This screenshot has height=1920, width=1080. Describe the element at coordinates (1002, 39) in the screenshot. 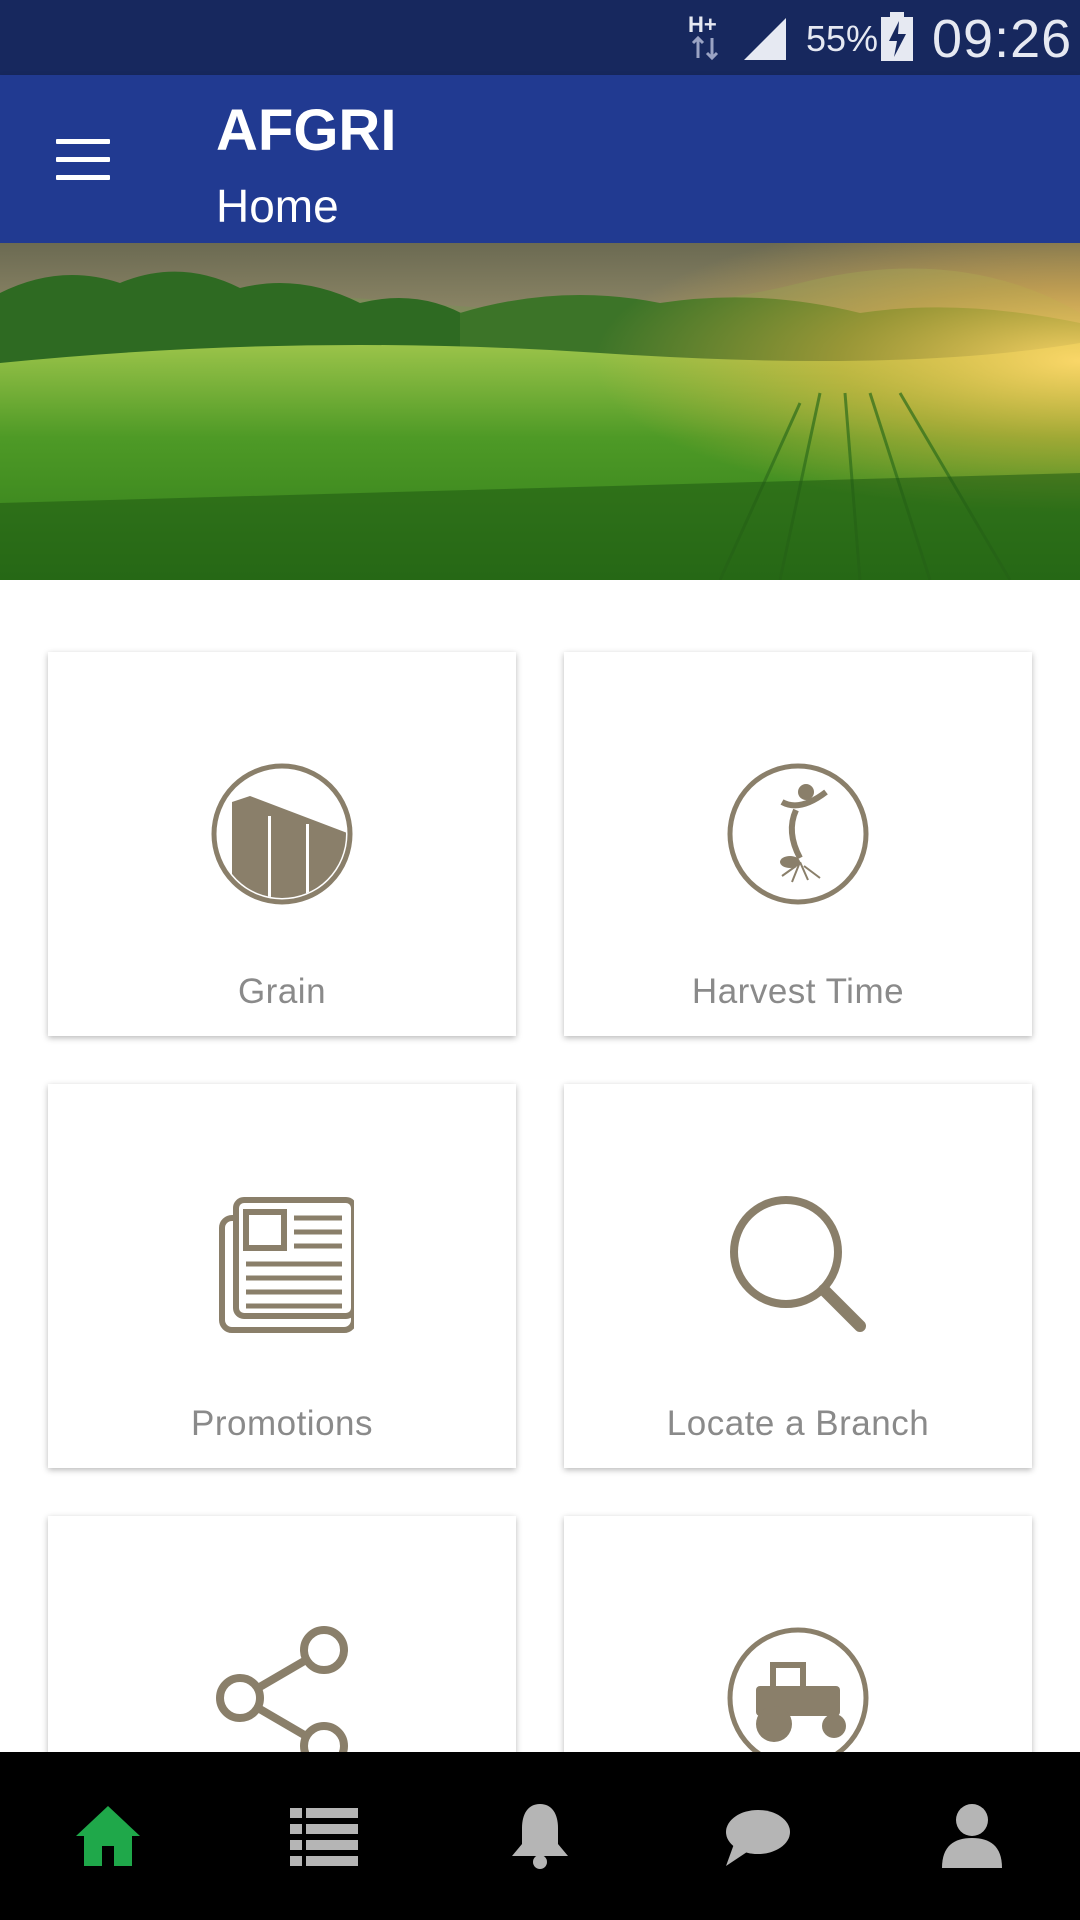

I see `clock: 09:26` at that location.